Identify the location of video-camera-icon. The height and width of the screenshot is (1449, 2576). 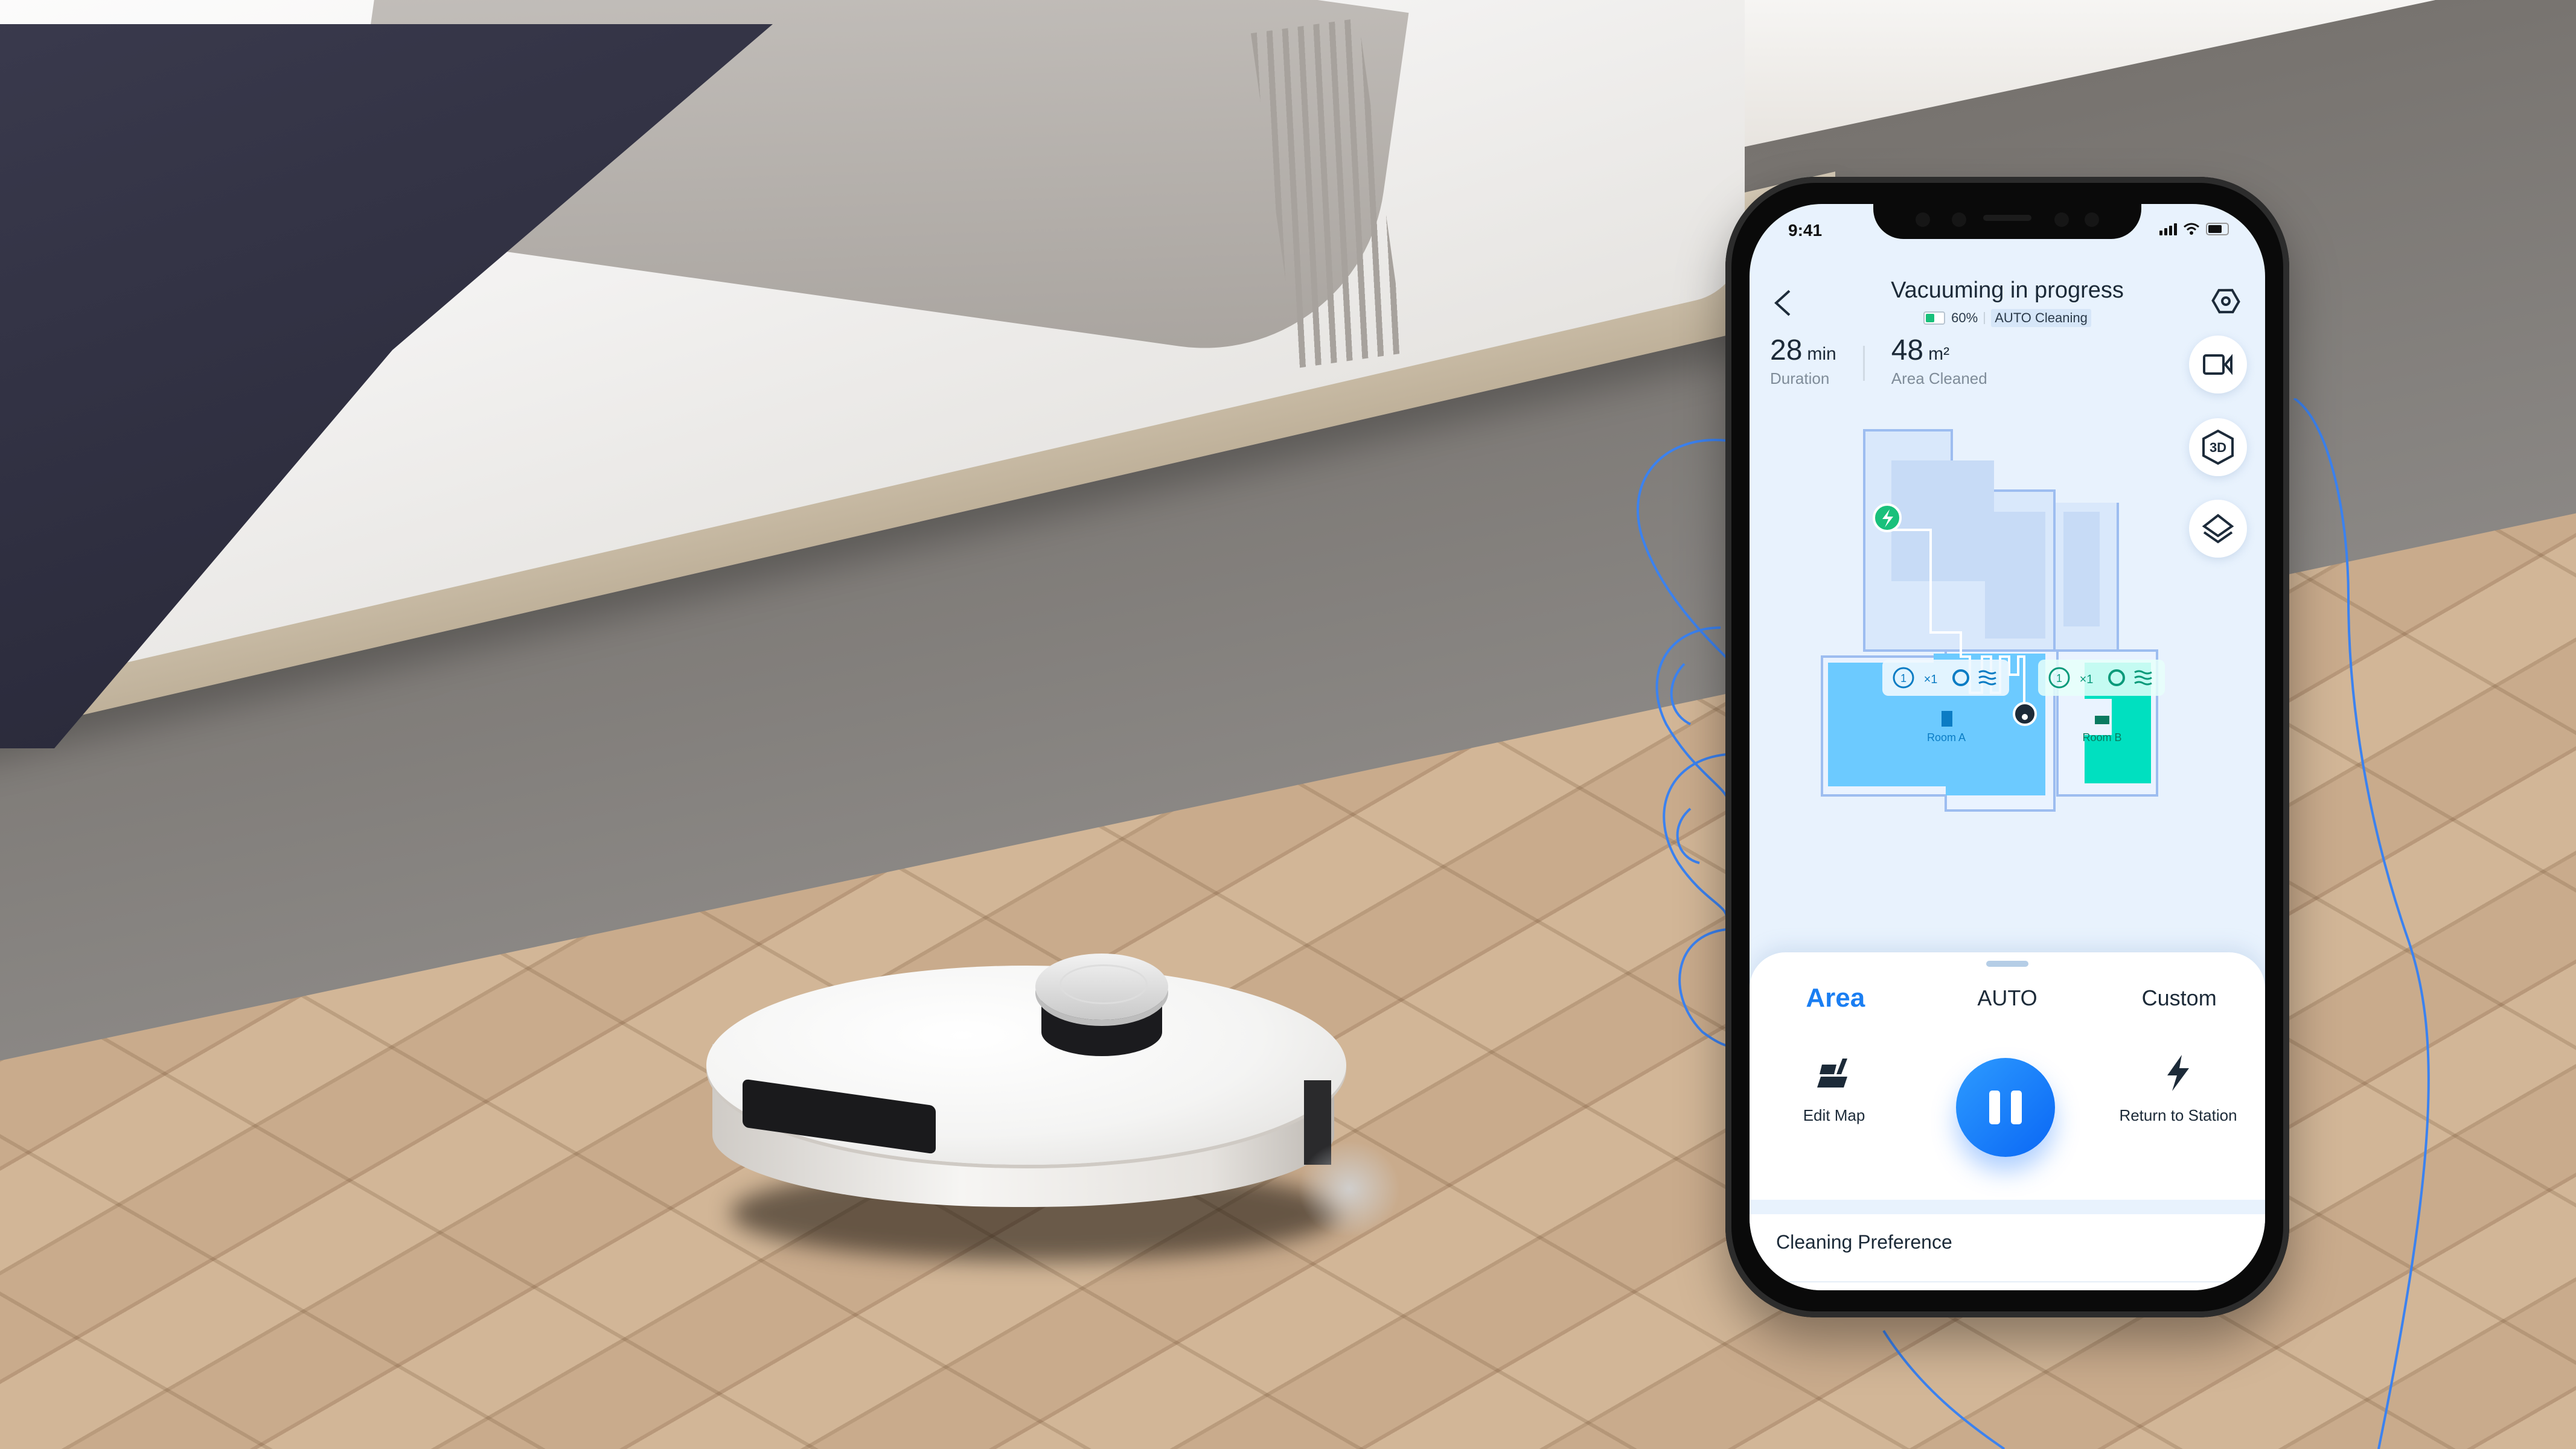
(2217, 365).